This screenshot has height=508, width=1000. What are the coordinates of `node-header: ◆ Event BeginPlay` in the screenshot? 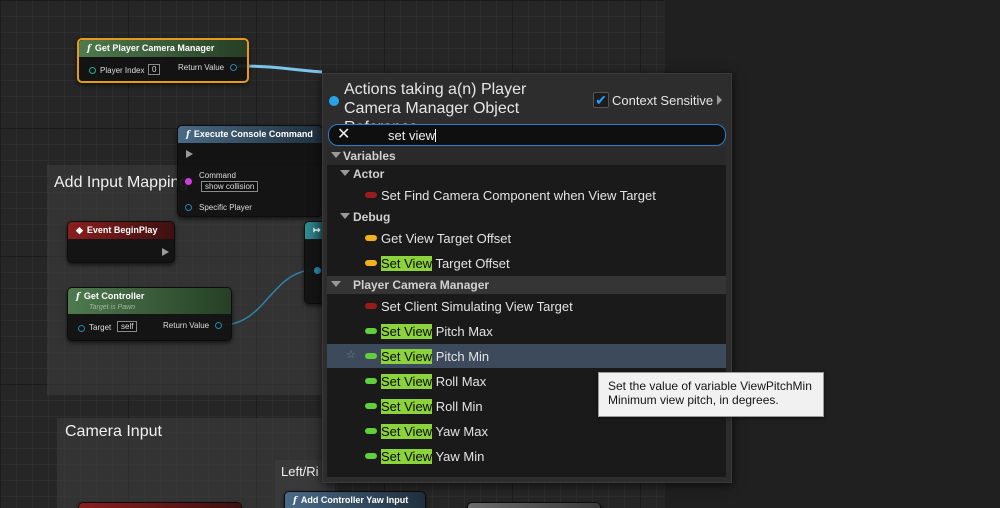 It's located at (121, 230).